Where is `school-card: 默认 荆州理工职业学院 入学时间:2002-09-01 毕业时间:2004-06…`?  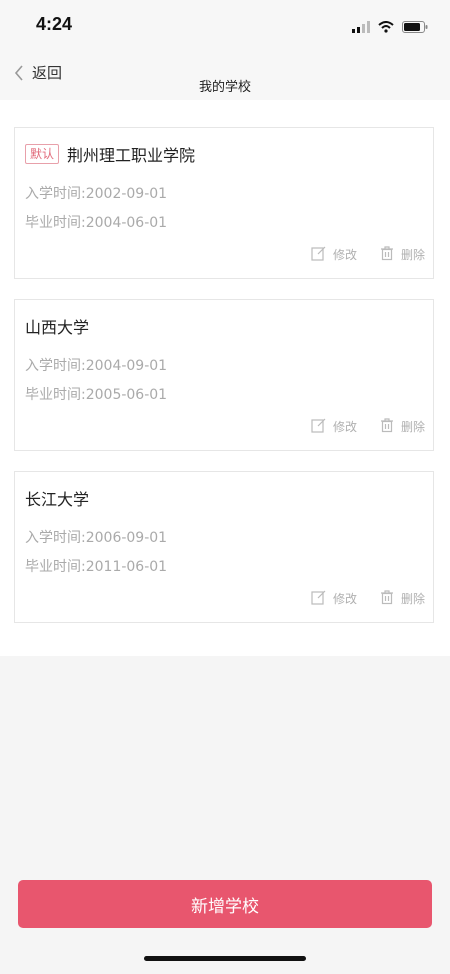 school-card: 默认 荆州理工职业学院 入学时间:2002-09-01 毕业时间:2004-06… is located at coordinates (224, 203).